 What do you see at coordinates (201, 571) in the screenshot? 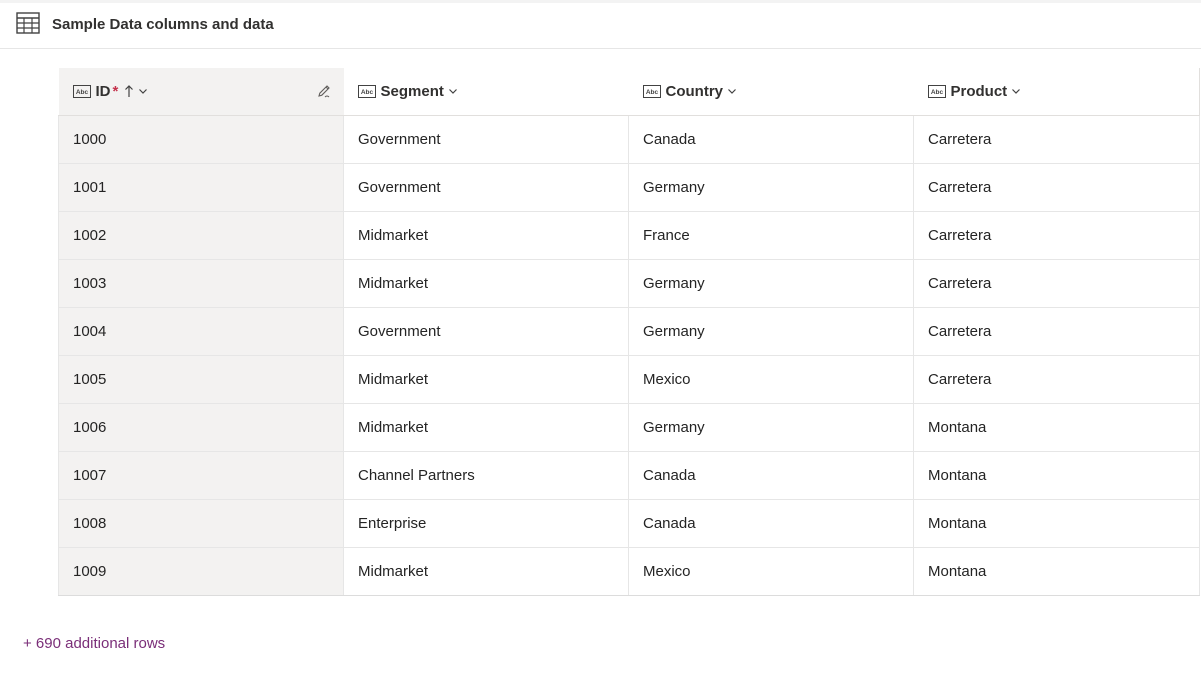
I see `cell-id: 1009` at bounding box center [201, 571].